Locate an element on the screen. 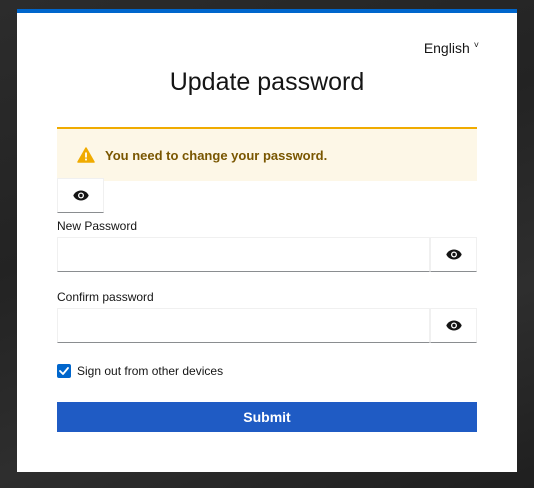 This screenshot has width=534, height=488. language-selector: English ˅ is located at coordinates (451, 48).